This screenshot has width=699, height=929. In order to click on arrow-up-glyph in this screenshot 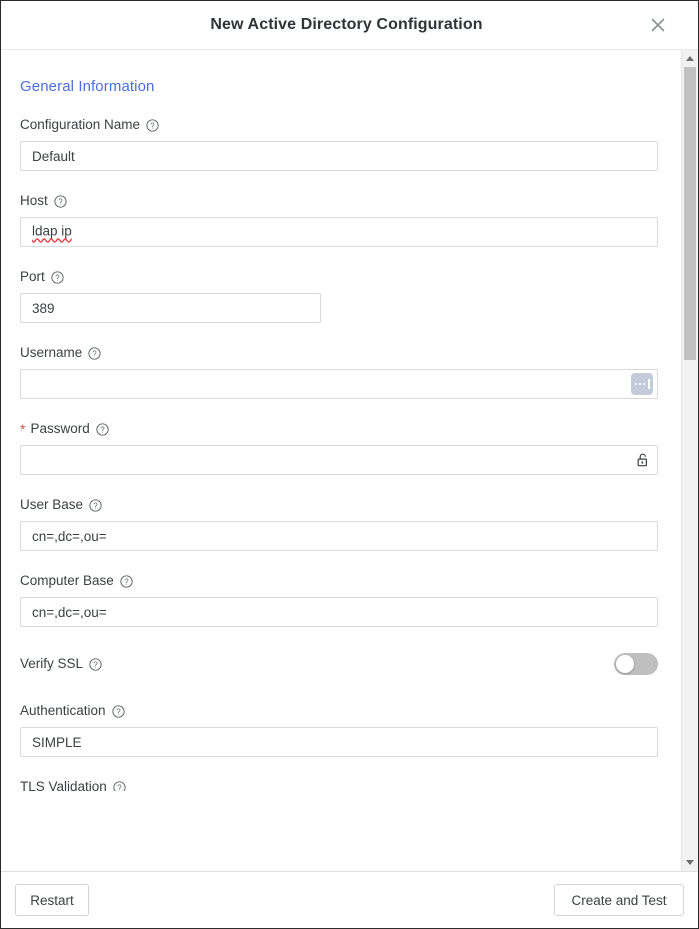, I will do `click(690, 58)`.